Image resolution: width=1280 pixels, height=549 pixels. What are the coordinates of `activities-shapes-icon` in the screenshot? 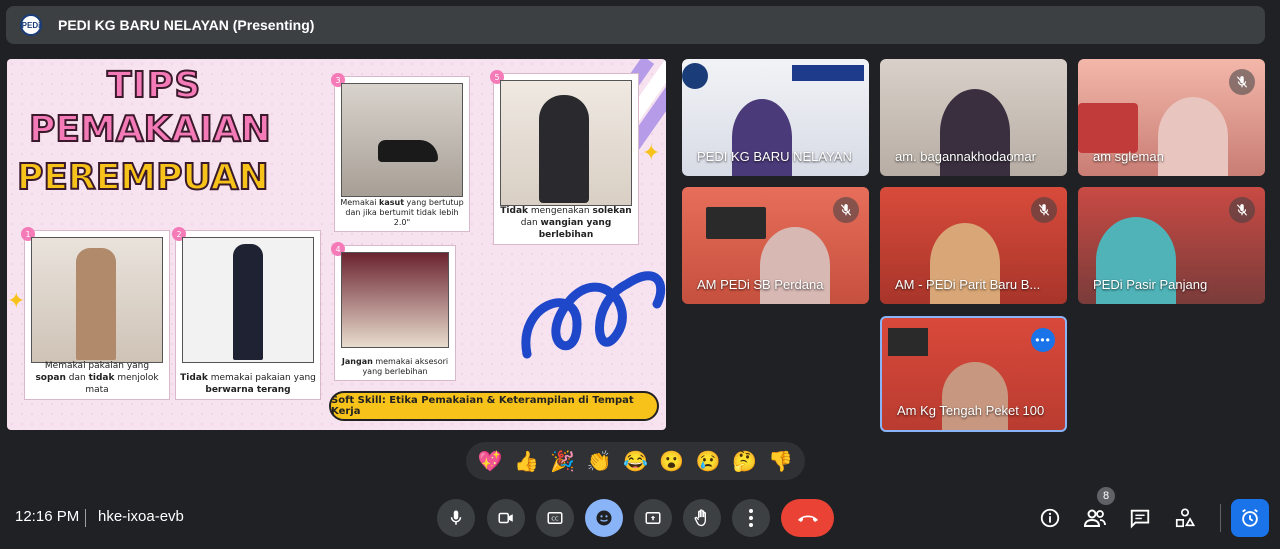 It's located at (1185, 518).